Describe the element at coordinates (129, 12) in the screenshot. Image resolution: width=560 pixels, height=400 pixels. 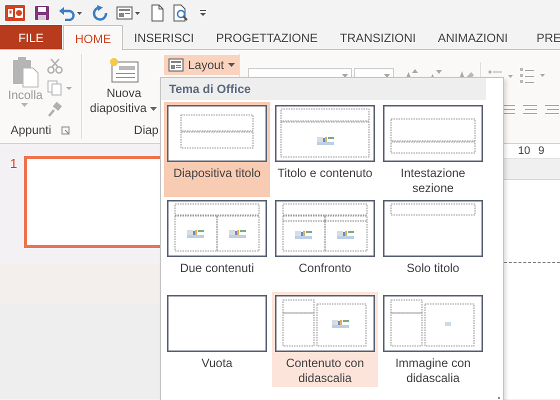
I see `layout-menu-icon` at that location.